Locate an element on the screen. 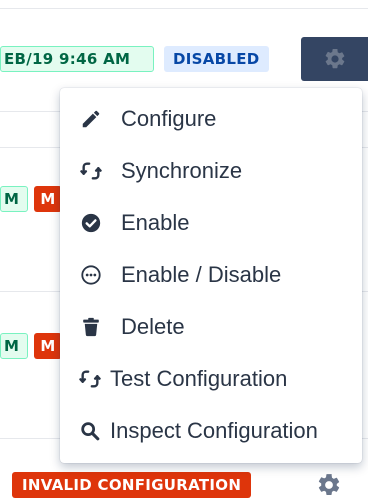 This screenshot has height=498, width=368. menu-item-configure: Configure is located at coordinates (211, 119).